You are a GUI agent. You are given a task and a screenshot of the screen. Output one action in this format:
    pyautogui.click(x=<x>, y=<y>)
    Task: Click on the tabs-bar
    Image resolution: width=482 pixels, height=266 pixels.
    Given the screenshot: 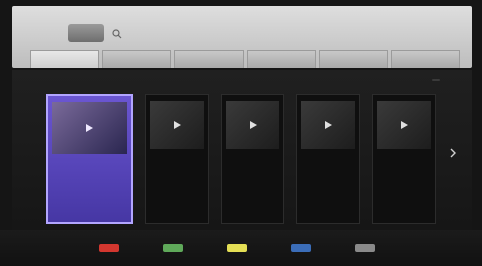 What is the action you would take?
    pyautogui.click(x=245, y=59)
    